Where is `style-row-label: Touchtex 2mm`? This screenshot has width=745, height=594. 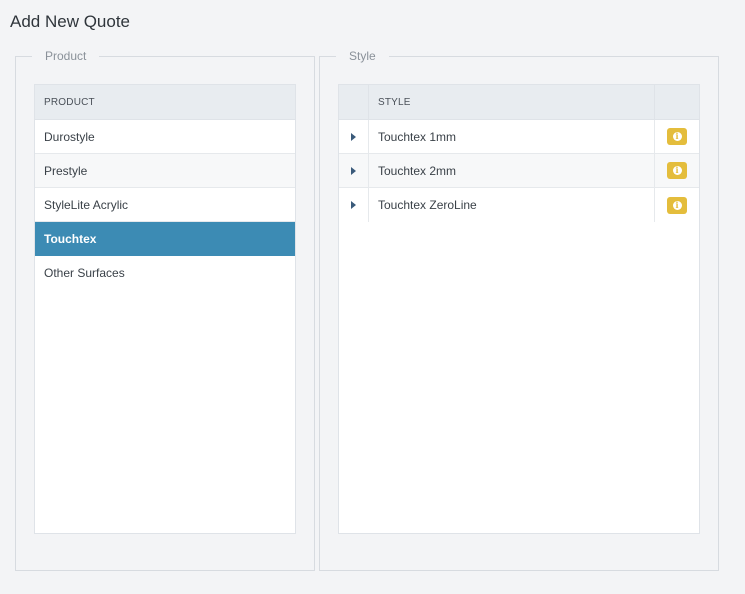
style-row-label: Touchtex 2mm is located at coordinates (417, 170).